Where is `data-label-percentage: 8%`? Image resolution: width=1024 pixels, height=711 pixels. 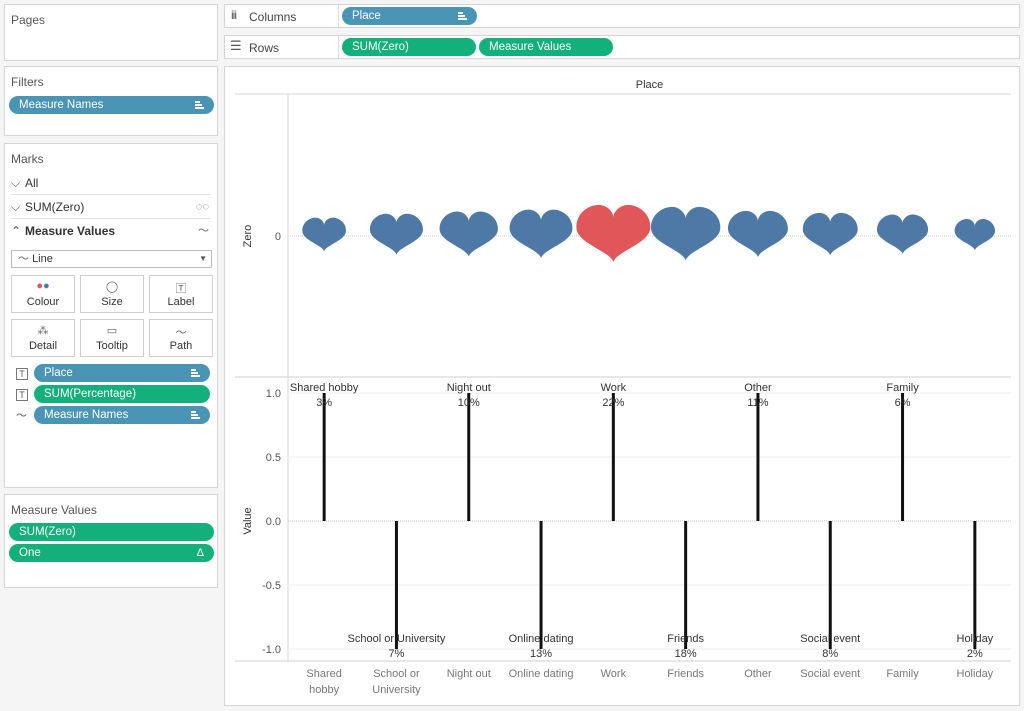
data-label-percentage: 8% is located at coordinates (830, 654).